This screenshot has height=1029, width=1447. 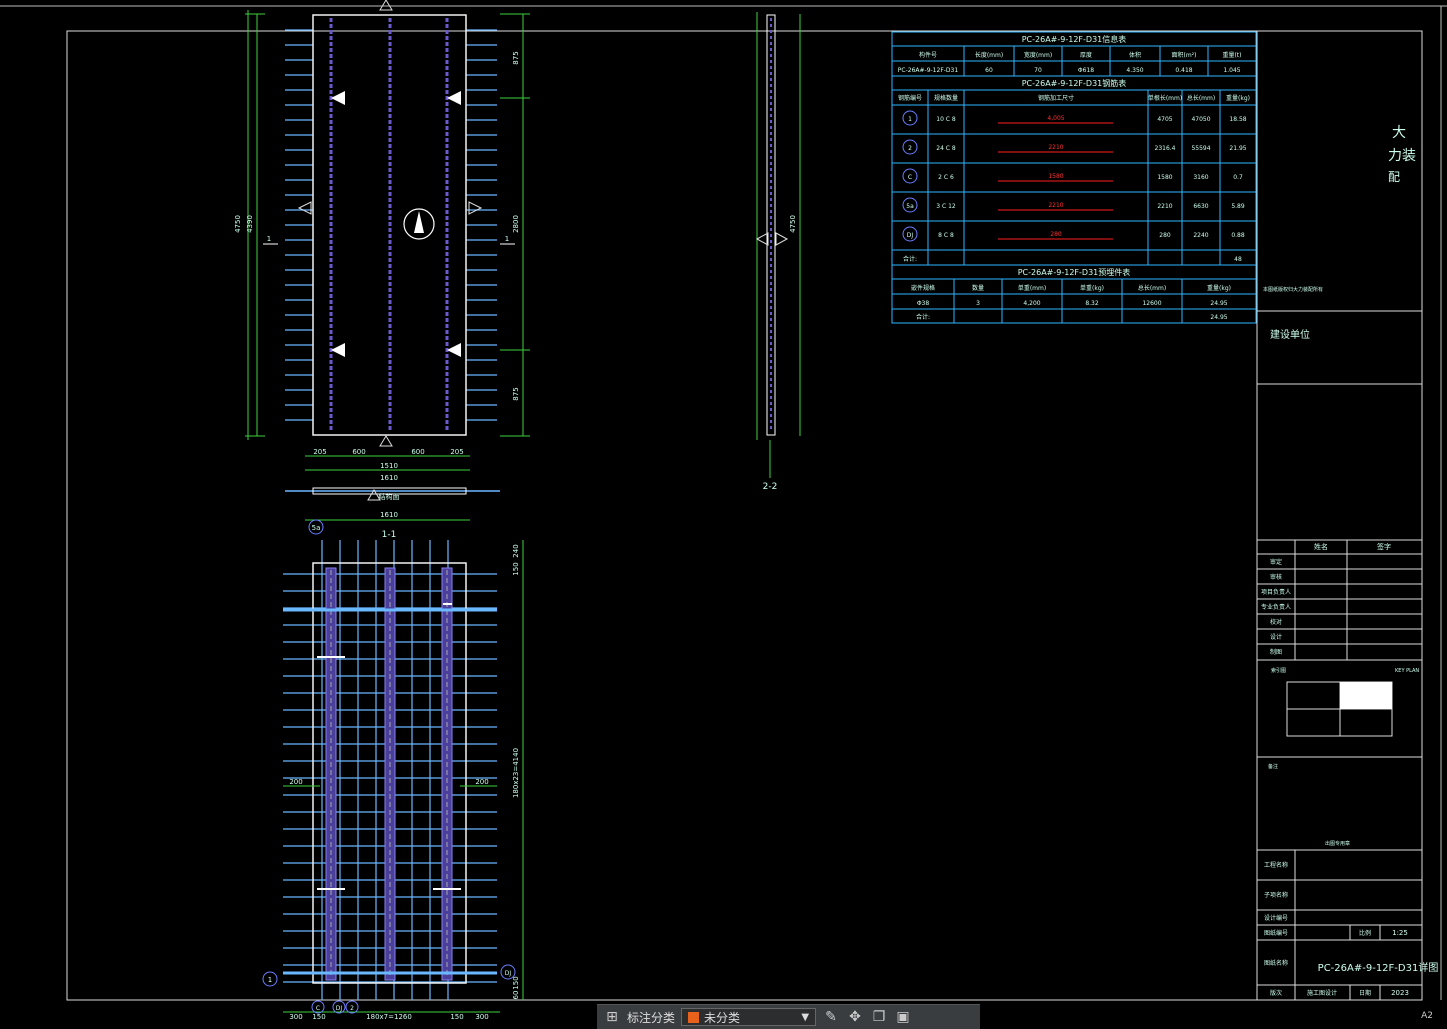 What do you see at coordinates (1074, 272) in the screenshot?
I see `table-title-embed: PC-26A#-9-12F-D31预埋件表` at bounding box center [1074, 272].